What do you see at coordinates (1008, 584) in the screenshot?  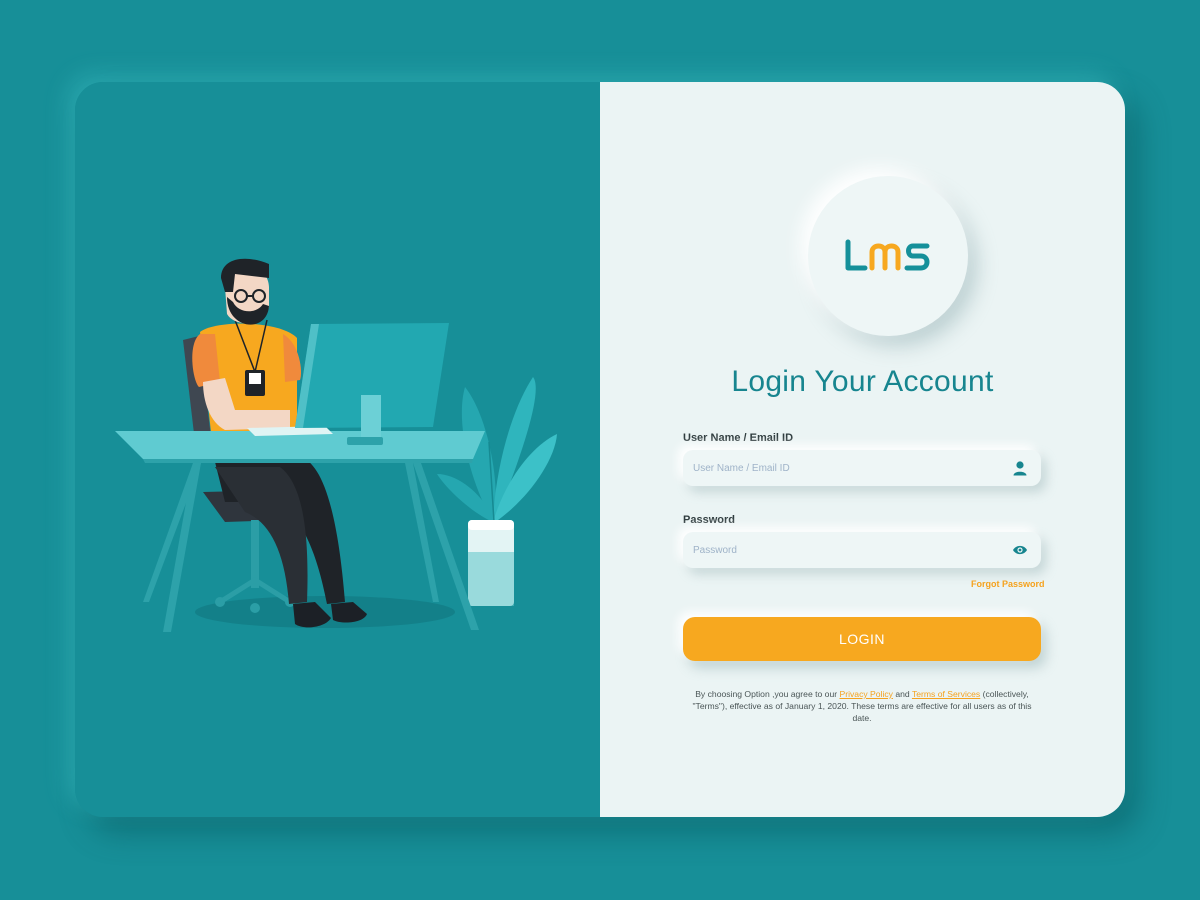 I see `forgot-password-link: Forgot Password` at bounding box center [1008, 584].